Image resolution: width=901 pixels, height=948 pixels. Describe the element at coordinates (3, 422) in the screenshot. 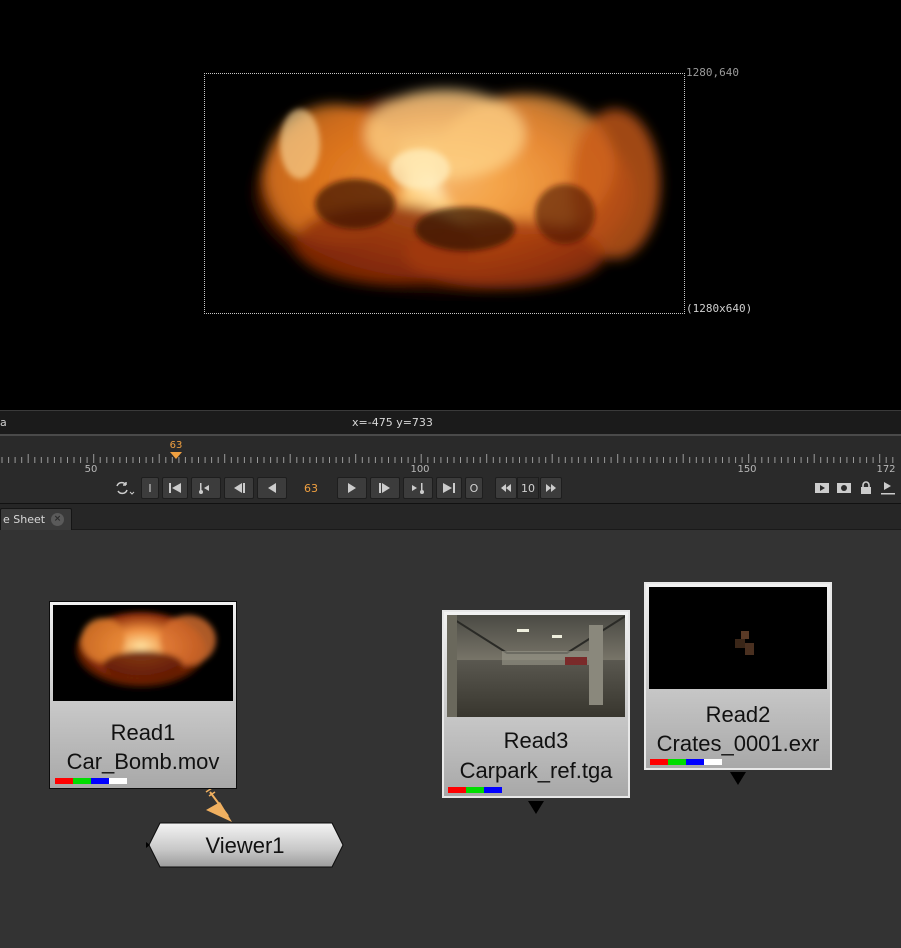

I see `info-channel-text: a` at that location.